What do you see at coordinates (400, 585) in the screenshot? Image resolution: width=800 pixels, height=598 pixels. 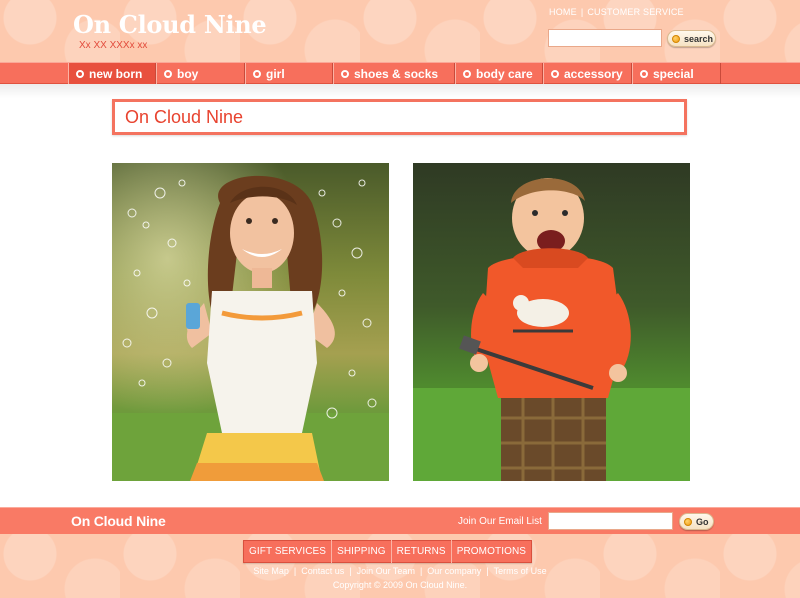 I see `copyright-text: Copyright © 2009 On Cloud Nine.` at bounding box center [400, 585].